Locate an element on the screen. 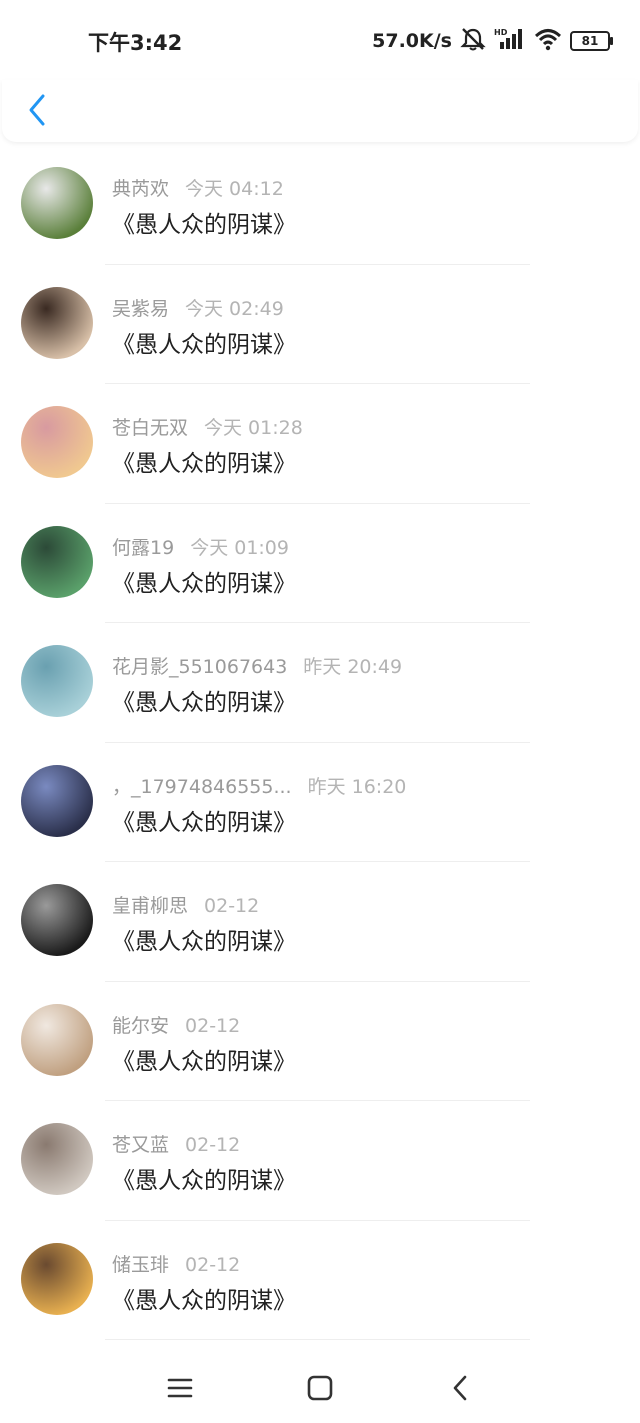 The image size is (640, 1423). system-nav-bar is located at coordinates (320, 1386).